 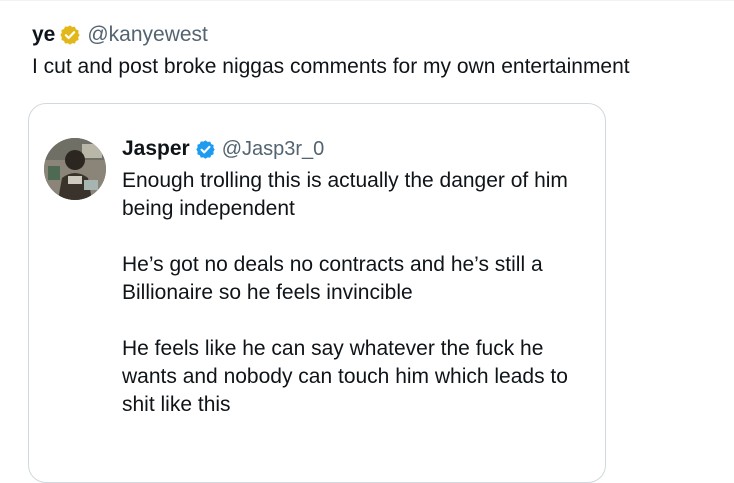 What do you see at coordinates (273, 149) in the screenshot?
I see `quoted-author-handle: @Jasp3r_0` at bounding box center [273, 149].